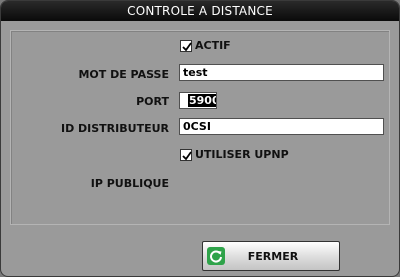 Image resolution: width=400 pixels, height=277 pixels. I want to click on close-button-label: FERMER, so click(273, 256).